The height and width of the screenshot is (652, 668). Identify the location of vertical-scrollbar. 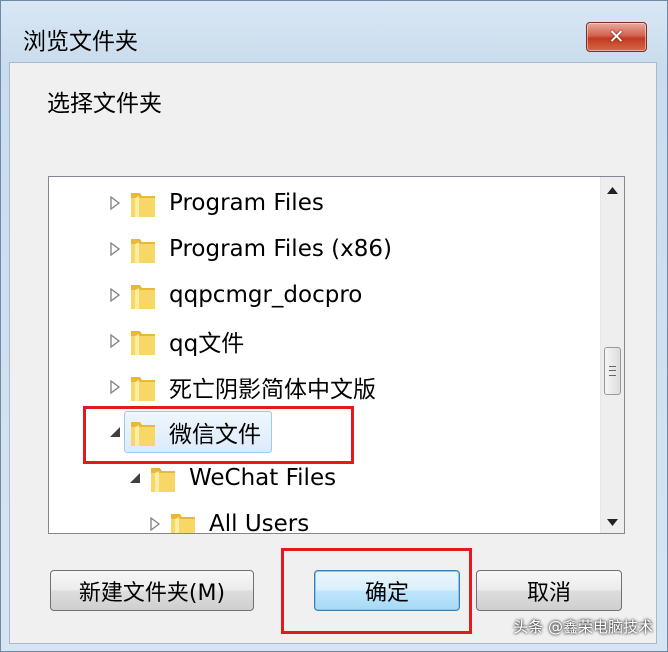
(612, 355).